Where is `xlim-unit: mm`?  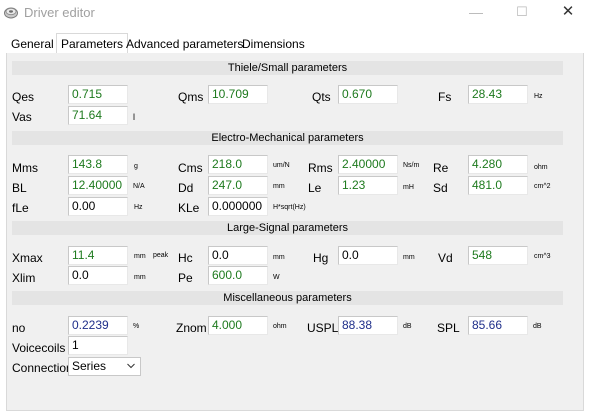 xlim-unit: mm is located at coordinates (140, 277).